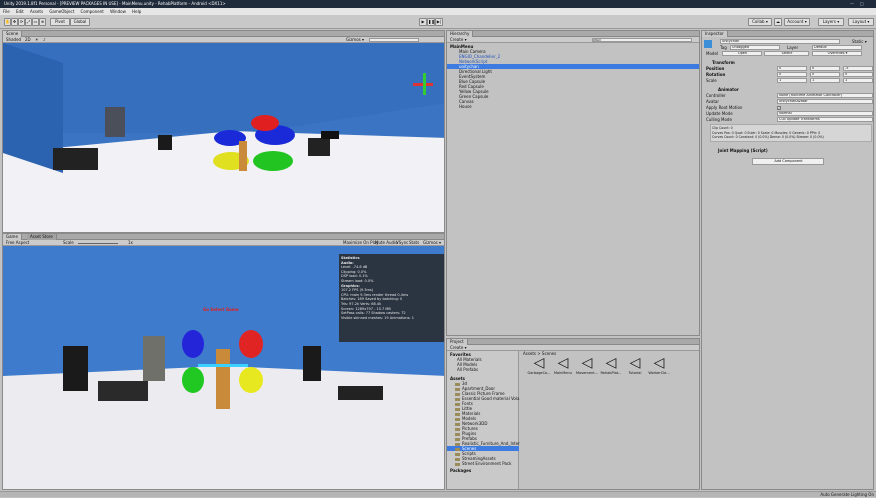  Describe the element at coordinates (6, 11) in the screenshot. I see `menu-file: File` at that location.